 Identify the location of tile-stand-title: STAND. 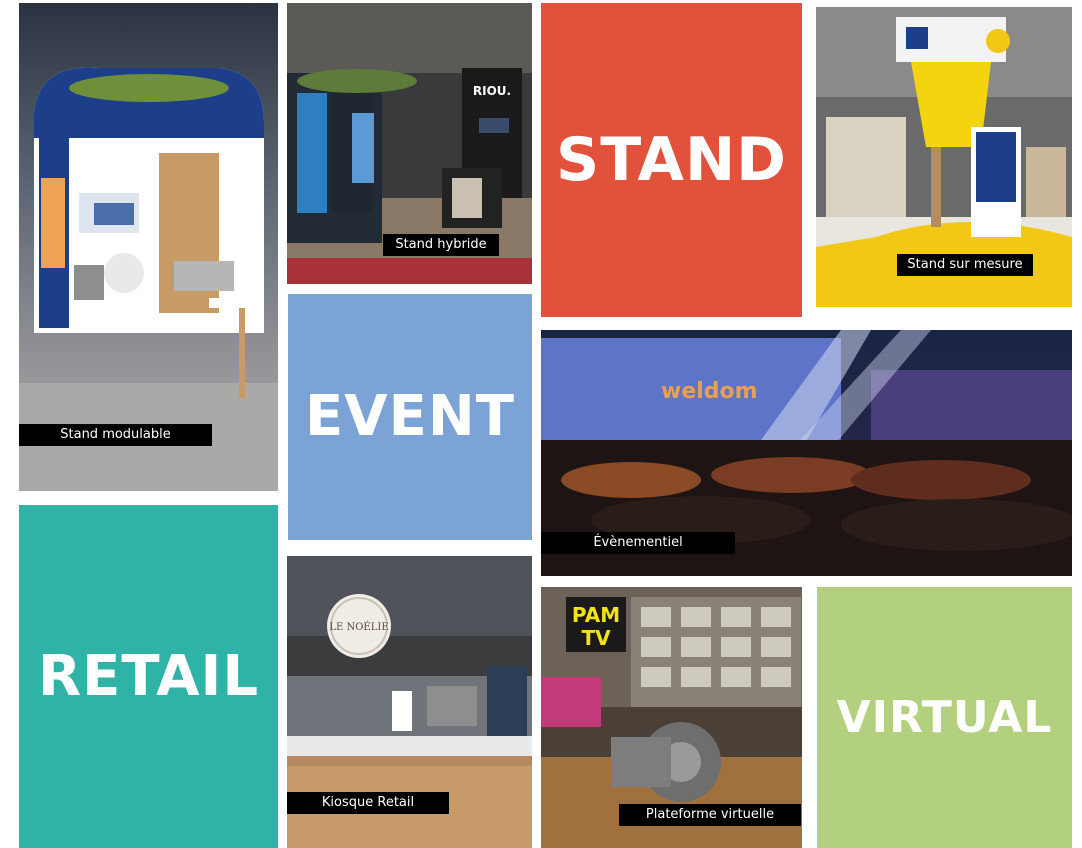
(671, 160).